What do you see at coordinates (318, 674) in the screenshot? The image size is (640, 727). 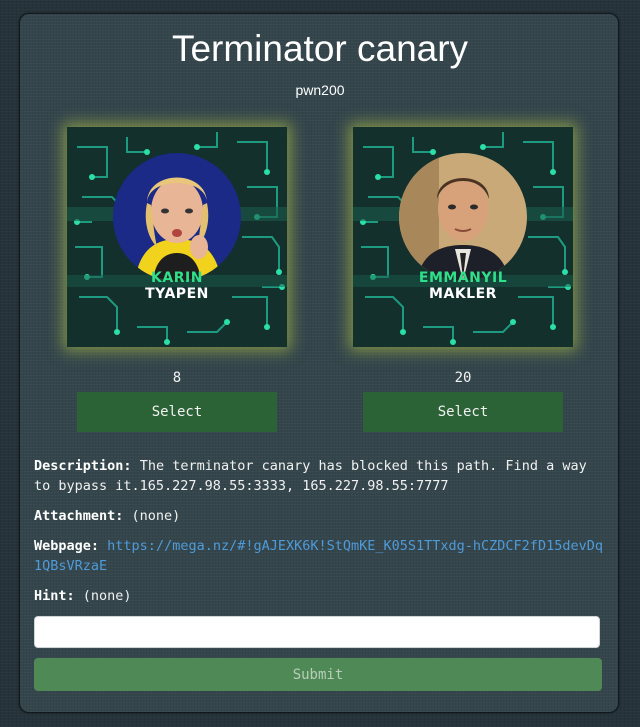 I see `submit-button: Submit` at bounding box center [318, 674].